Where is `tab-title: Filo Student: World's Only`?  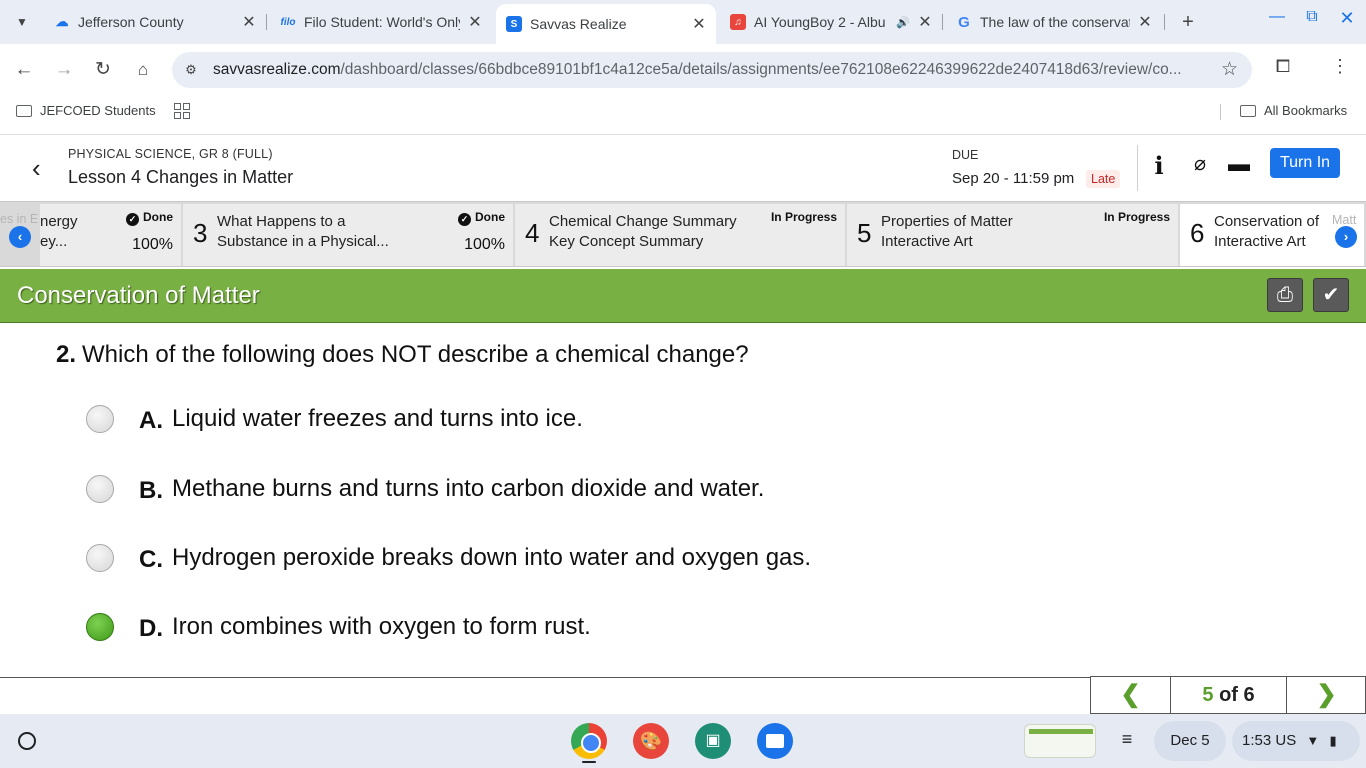
tab-title: Filo Student: World's Only is located at coordinates (382, 22).